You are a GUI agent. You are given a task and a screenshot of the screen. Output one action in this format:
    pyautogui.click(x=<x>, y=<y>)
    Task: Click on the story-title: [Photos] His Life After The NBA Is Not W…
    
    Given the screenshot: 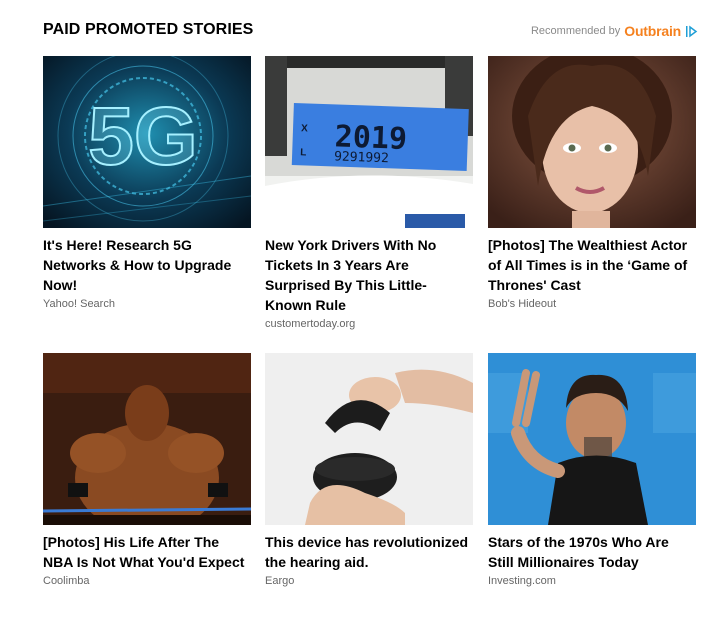 What is the action you would take?
    pyautogui.click(x=147, y=552)
    